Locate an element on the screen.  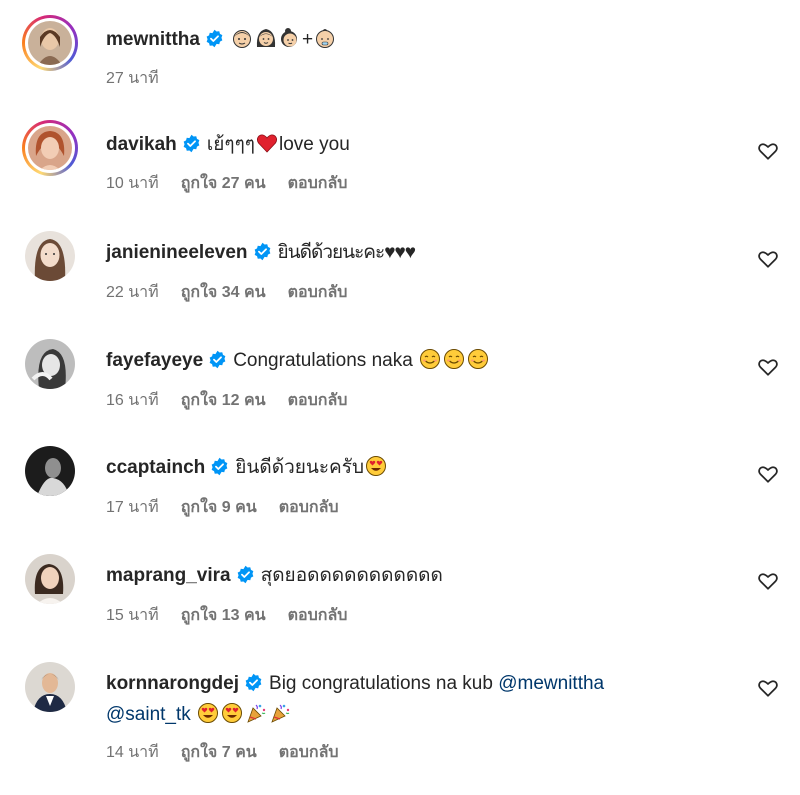
comment-text: Congratulations naka is located at coordinates (323, 360).